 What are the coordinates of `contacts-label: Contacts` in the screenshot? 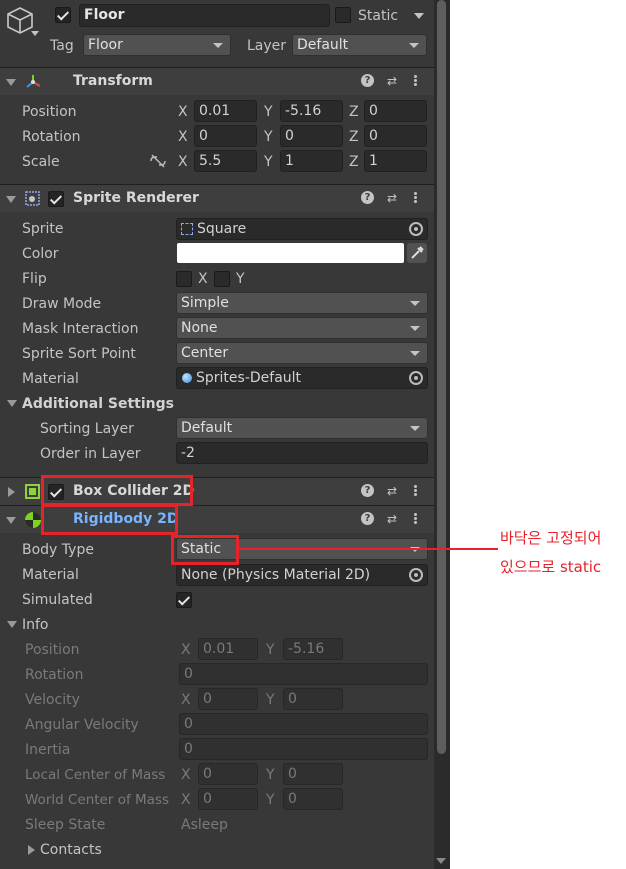 It's located at (71, 850).